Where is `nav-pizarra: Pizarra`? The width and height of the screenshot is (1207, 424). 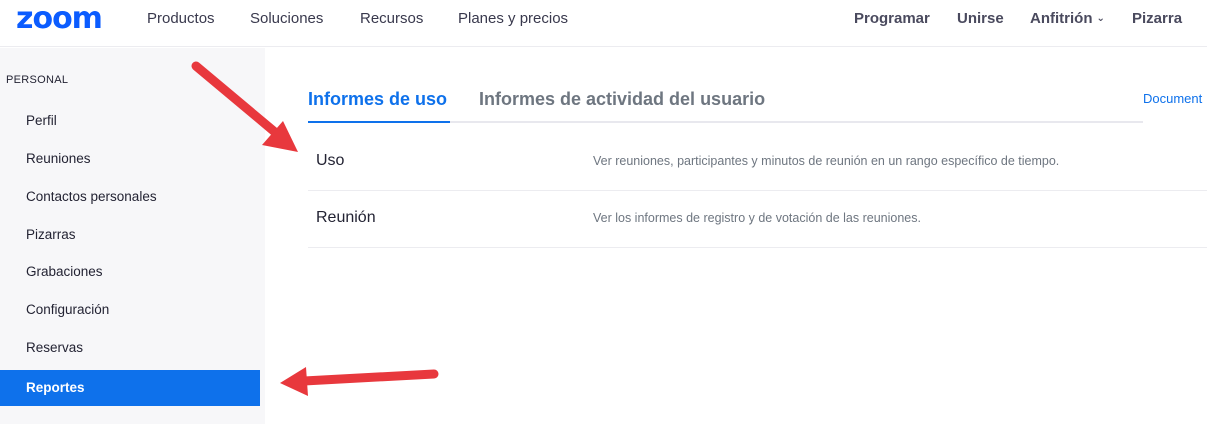 nav-pizarra: Pizarra is located at coordinates (1157, 18).